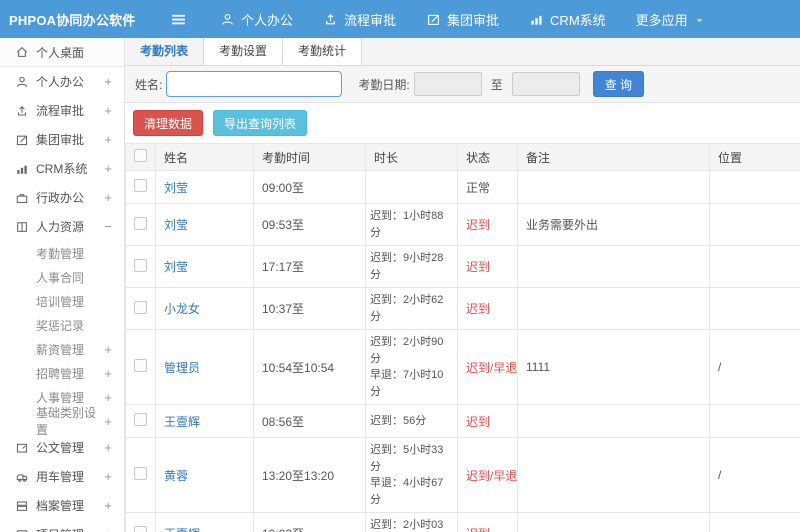  Describe the element at coordinates (62, 110) in the screenshot. I see `sidebar-item: 流程审批 +` at that location.